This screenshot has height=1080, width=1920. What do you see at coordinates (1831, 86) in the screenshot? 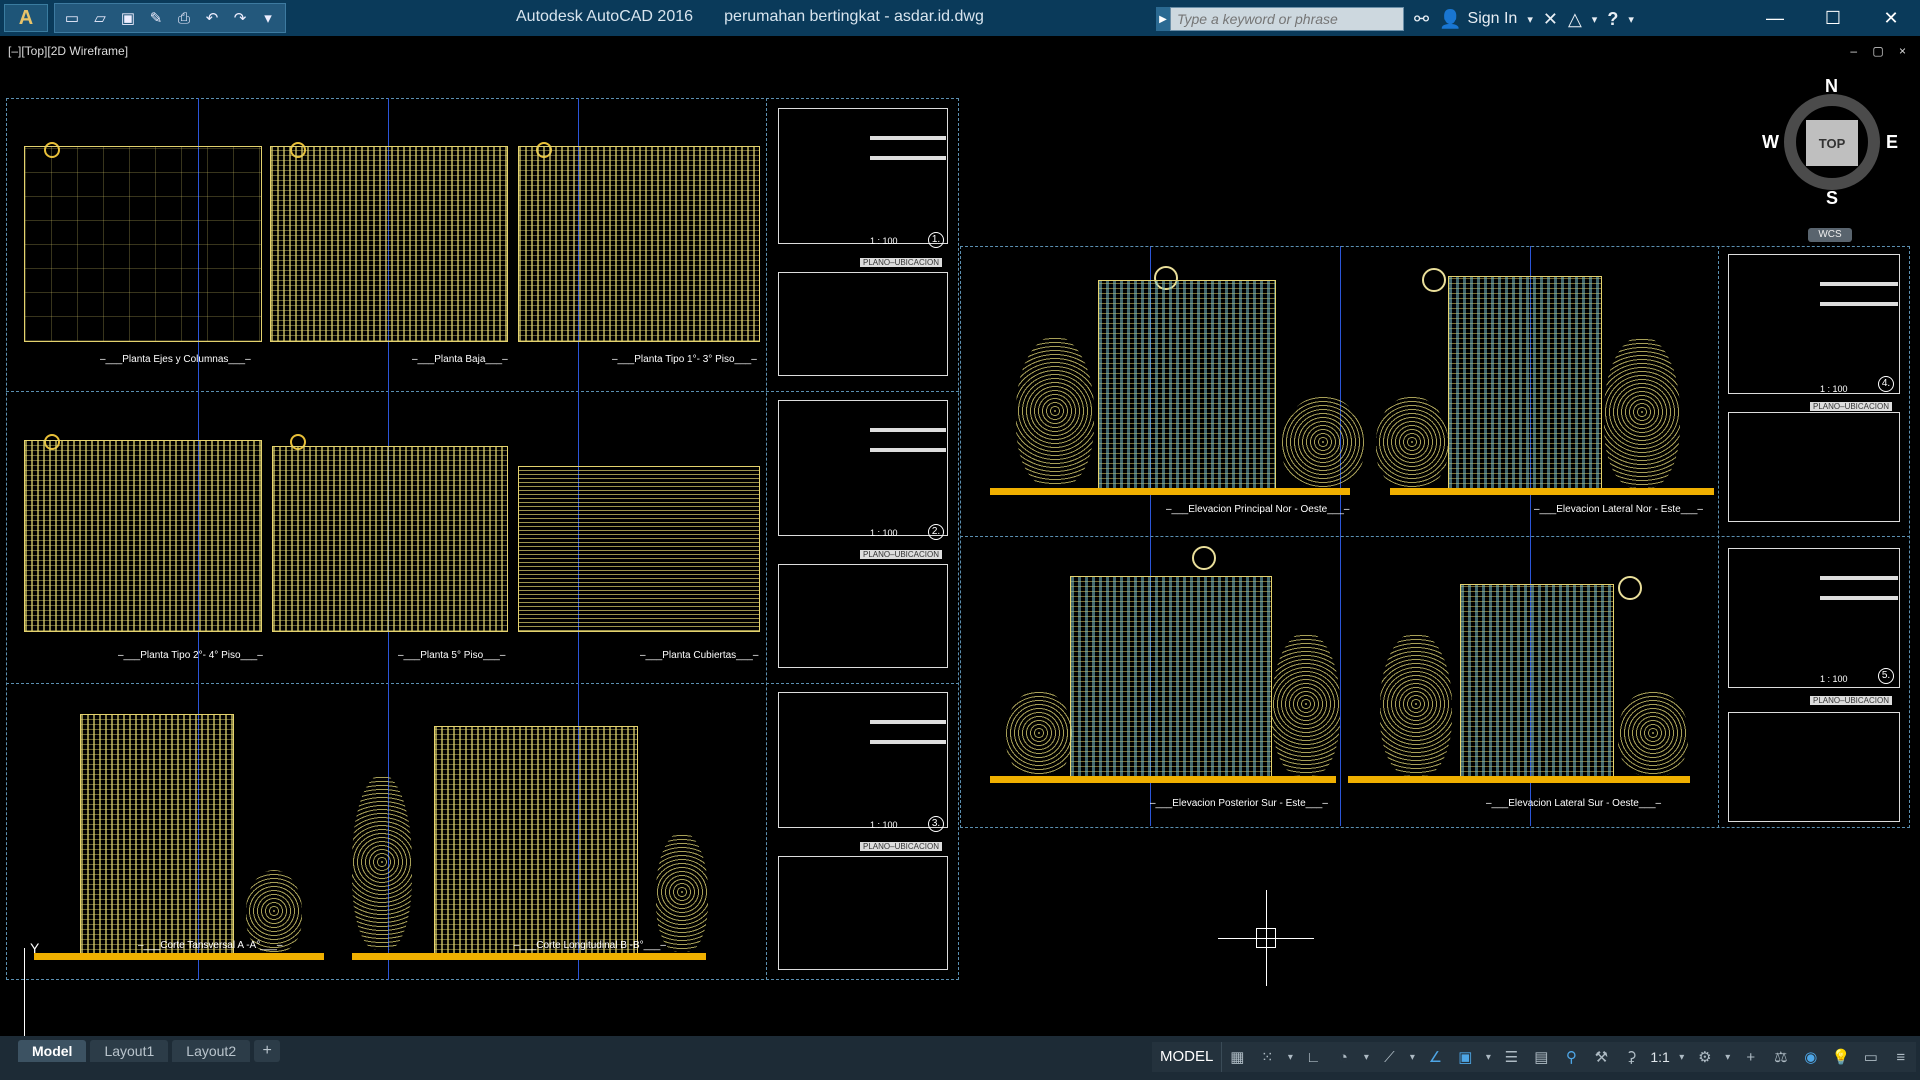
I see `compass-north: N` at bounding box center [1831, 86].